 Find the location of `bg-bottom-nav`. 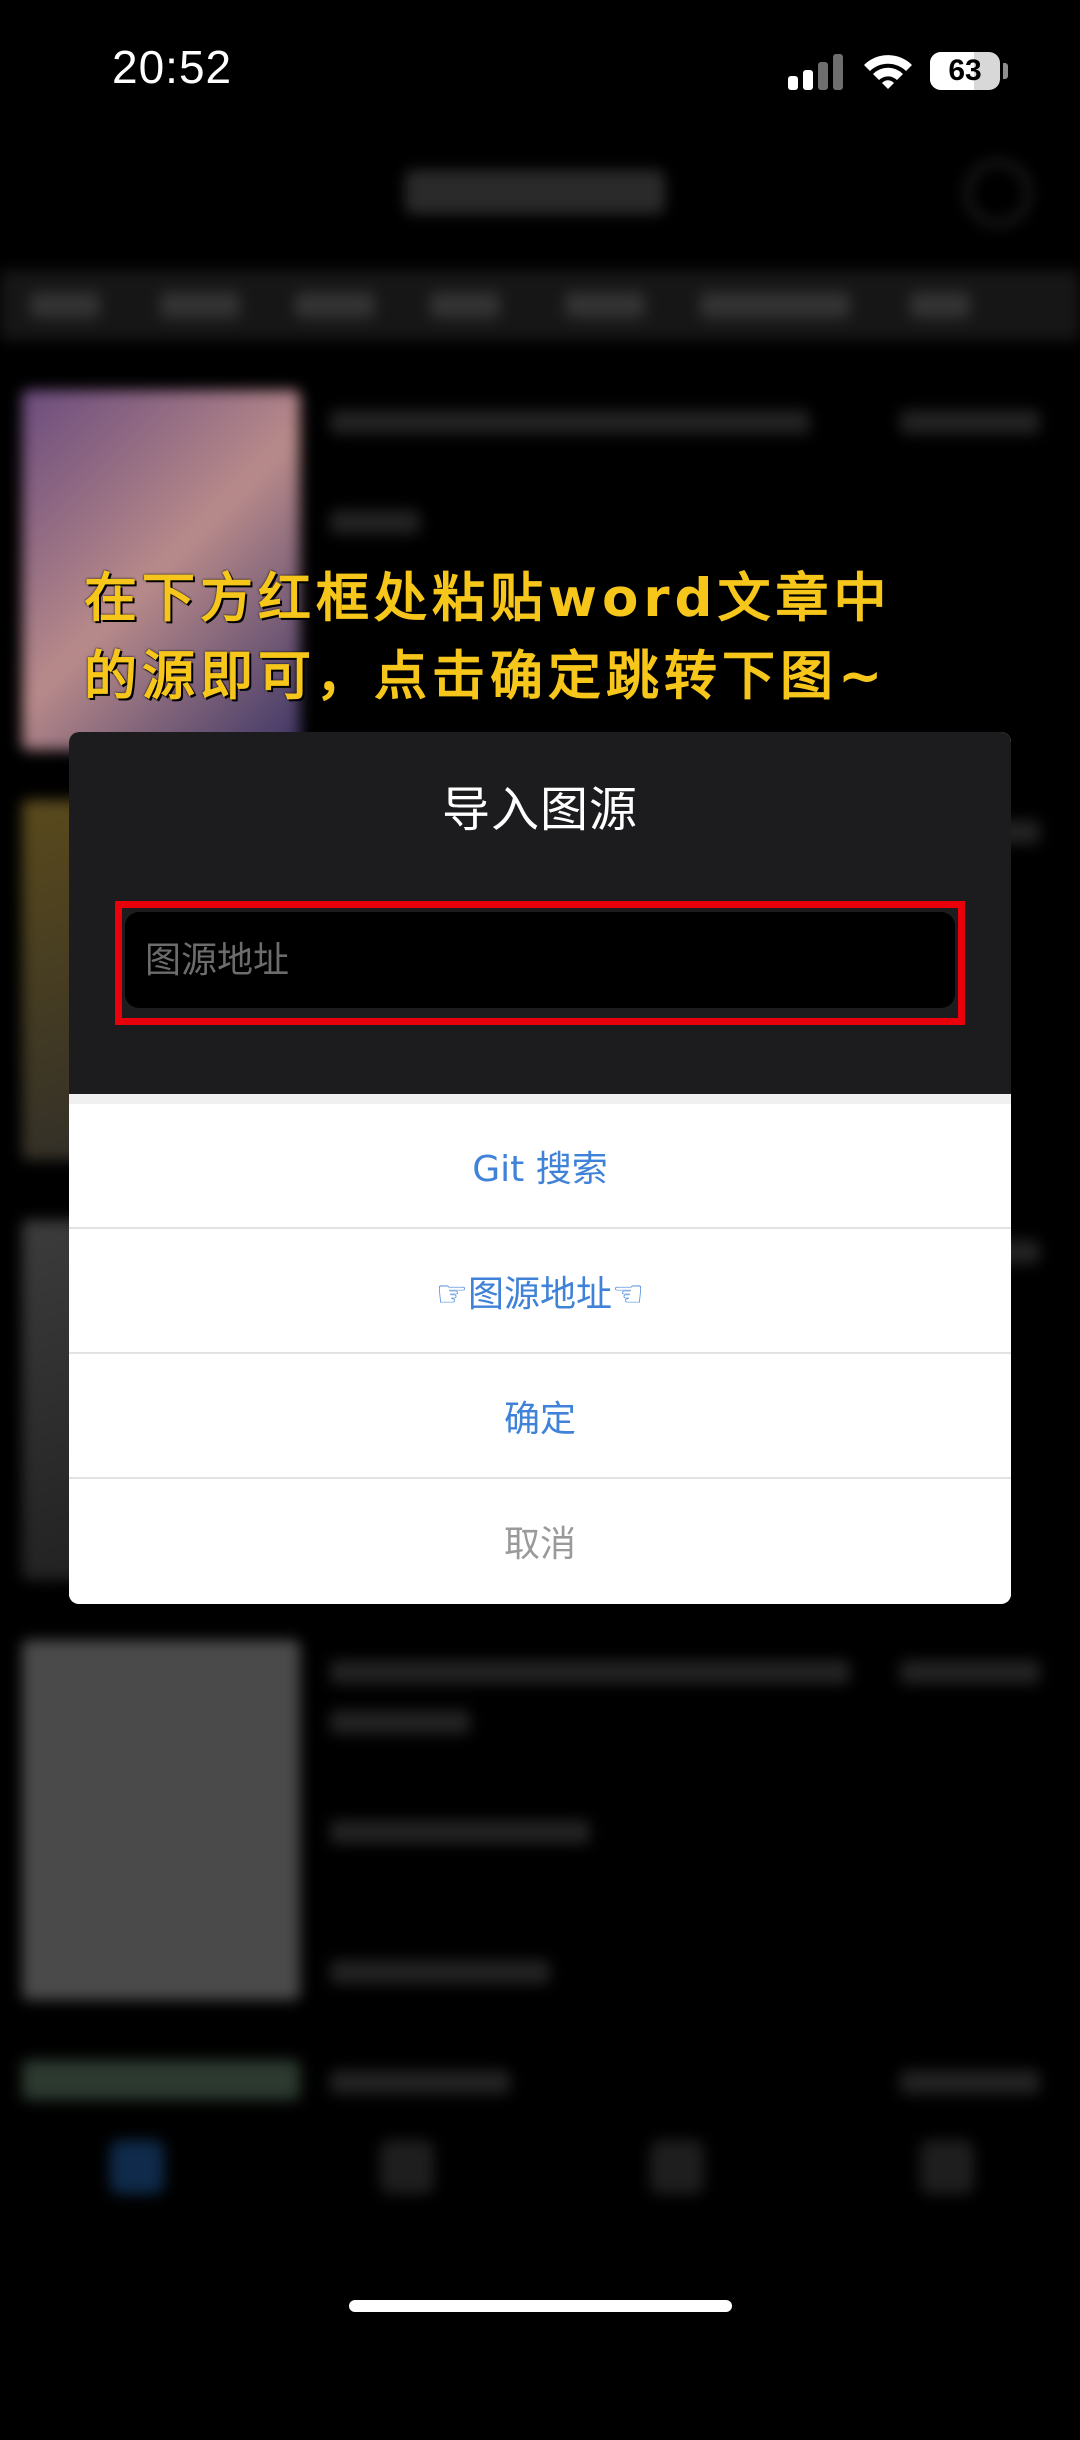

bg-bottom-nav is located at coordinates (540, 2180).